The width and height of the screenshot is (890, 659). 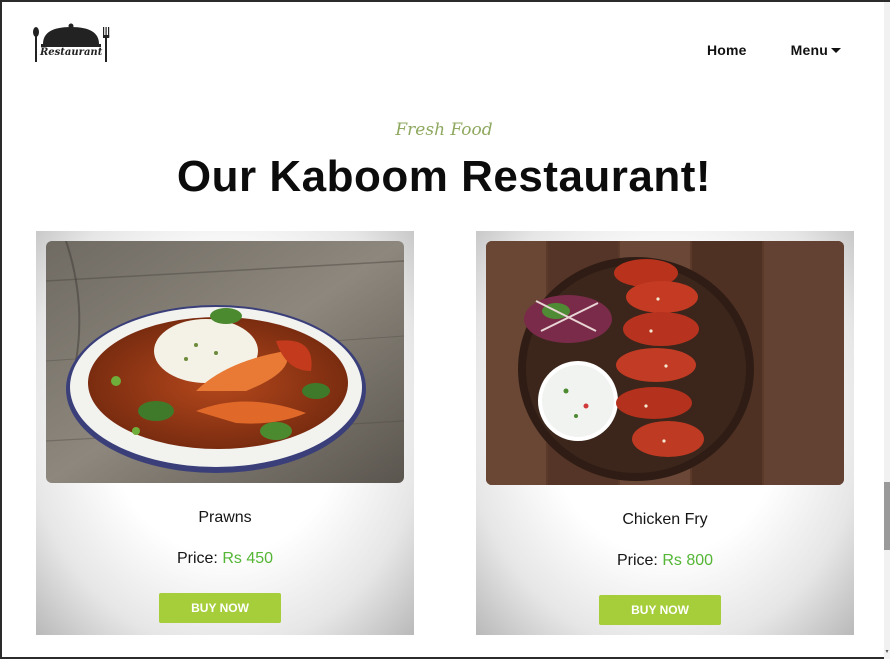 I want to click on cloche-icon, so click(x=71, y=42).